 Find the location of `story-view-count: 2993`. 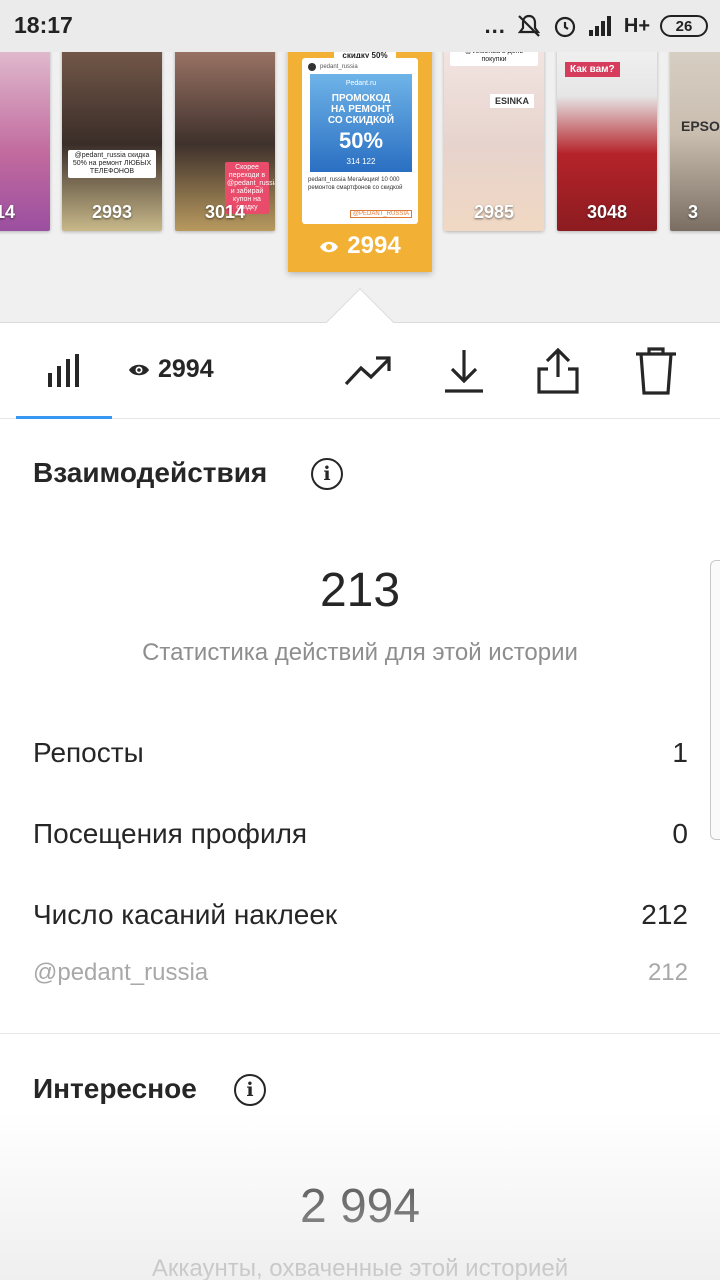

story-view-count: 2993 is located at coordinates (112, 212).